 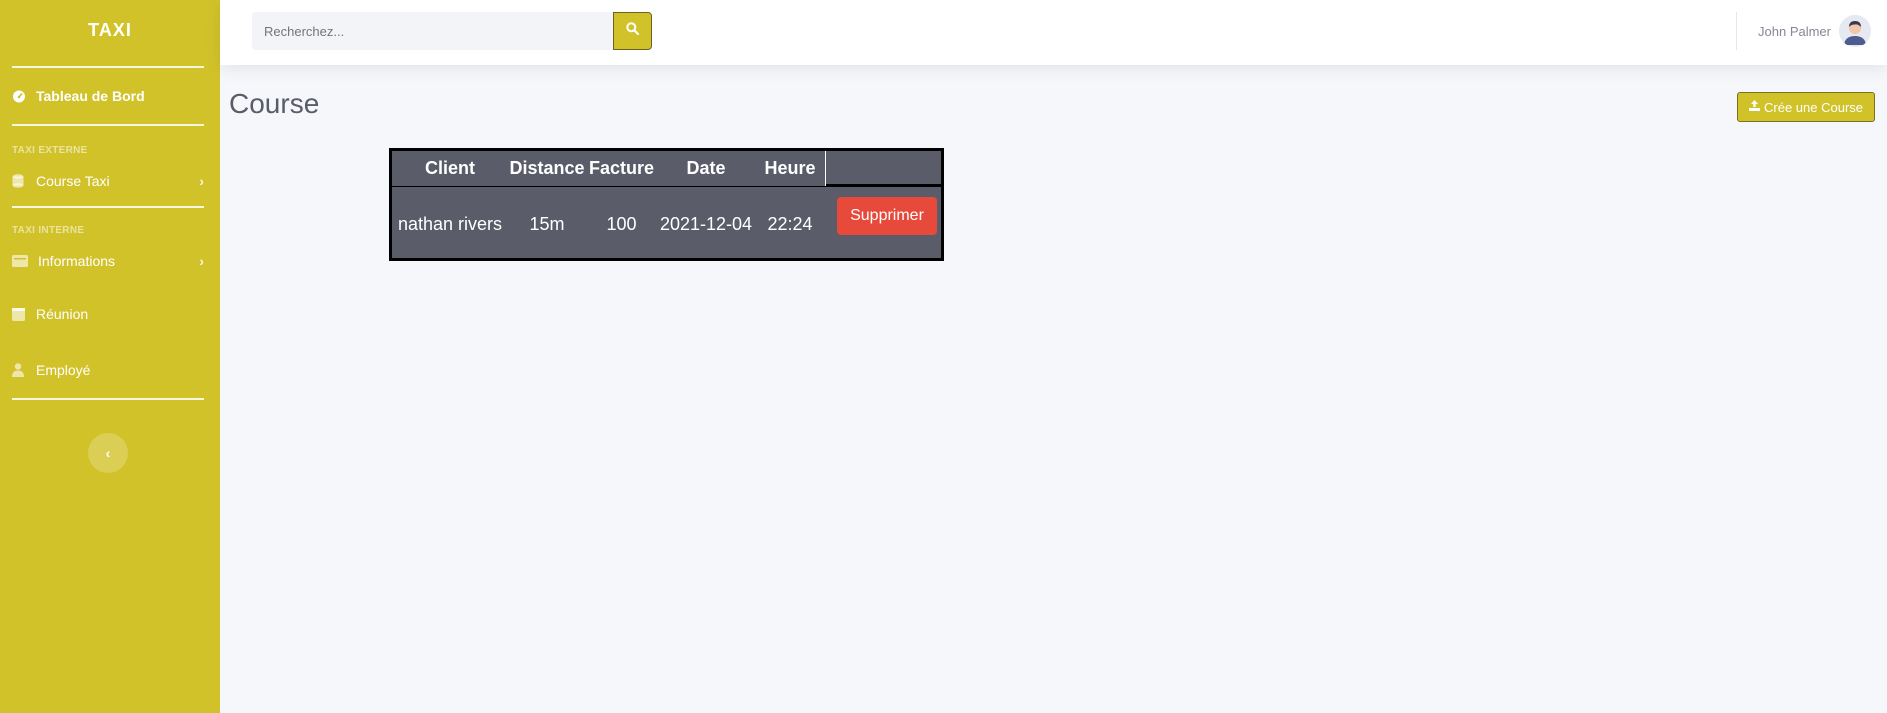 I want to click on sidebar-item-reunion: Réunion, so click(x=110, y=314).